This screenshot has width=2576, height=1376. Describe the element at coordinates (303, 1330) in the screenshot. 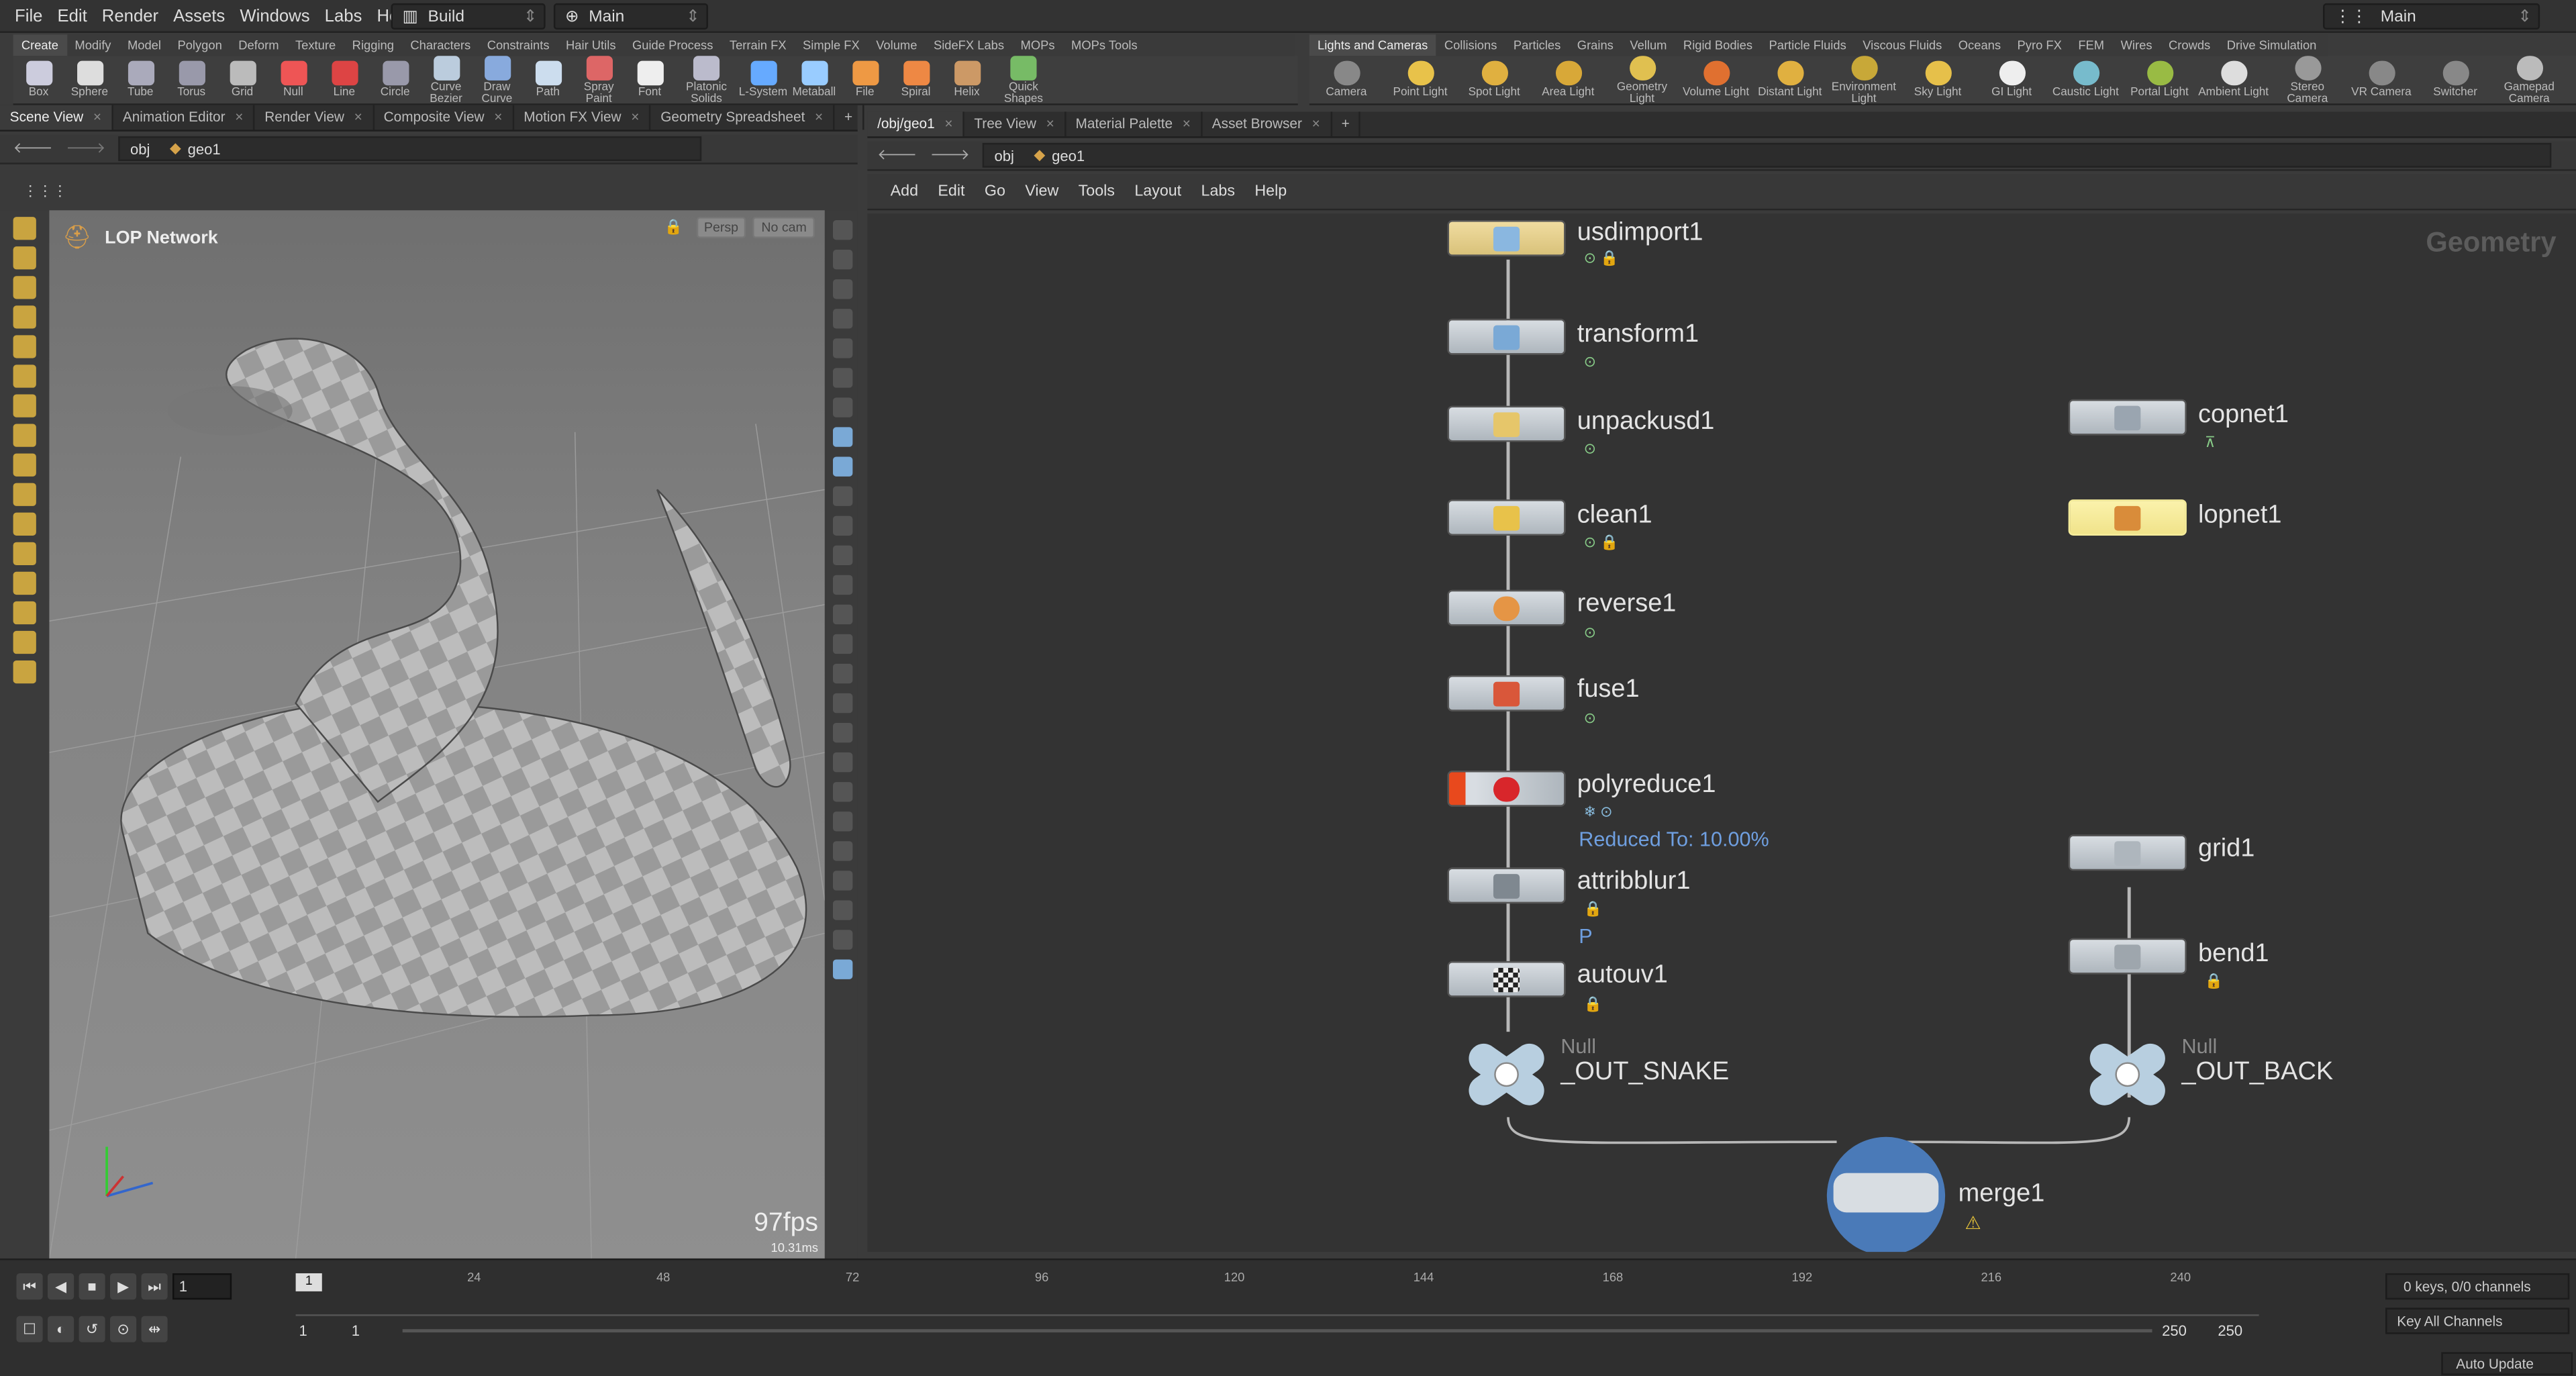

I see `range-start: 1` at that location.